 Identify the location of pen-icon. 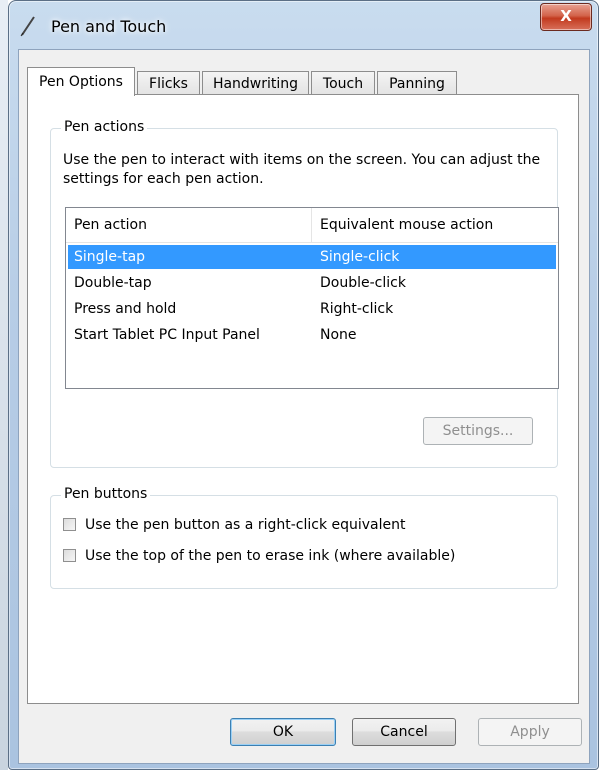
(27, 26).